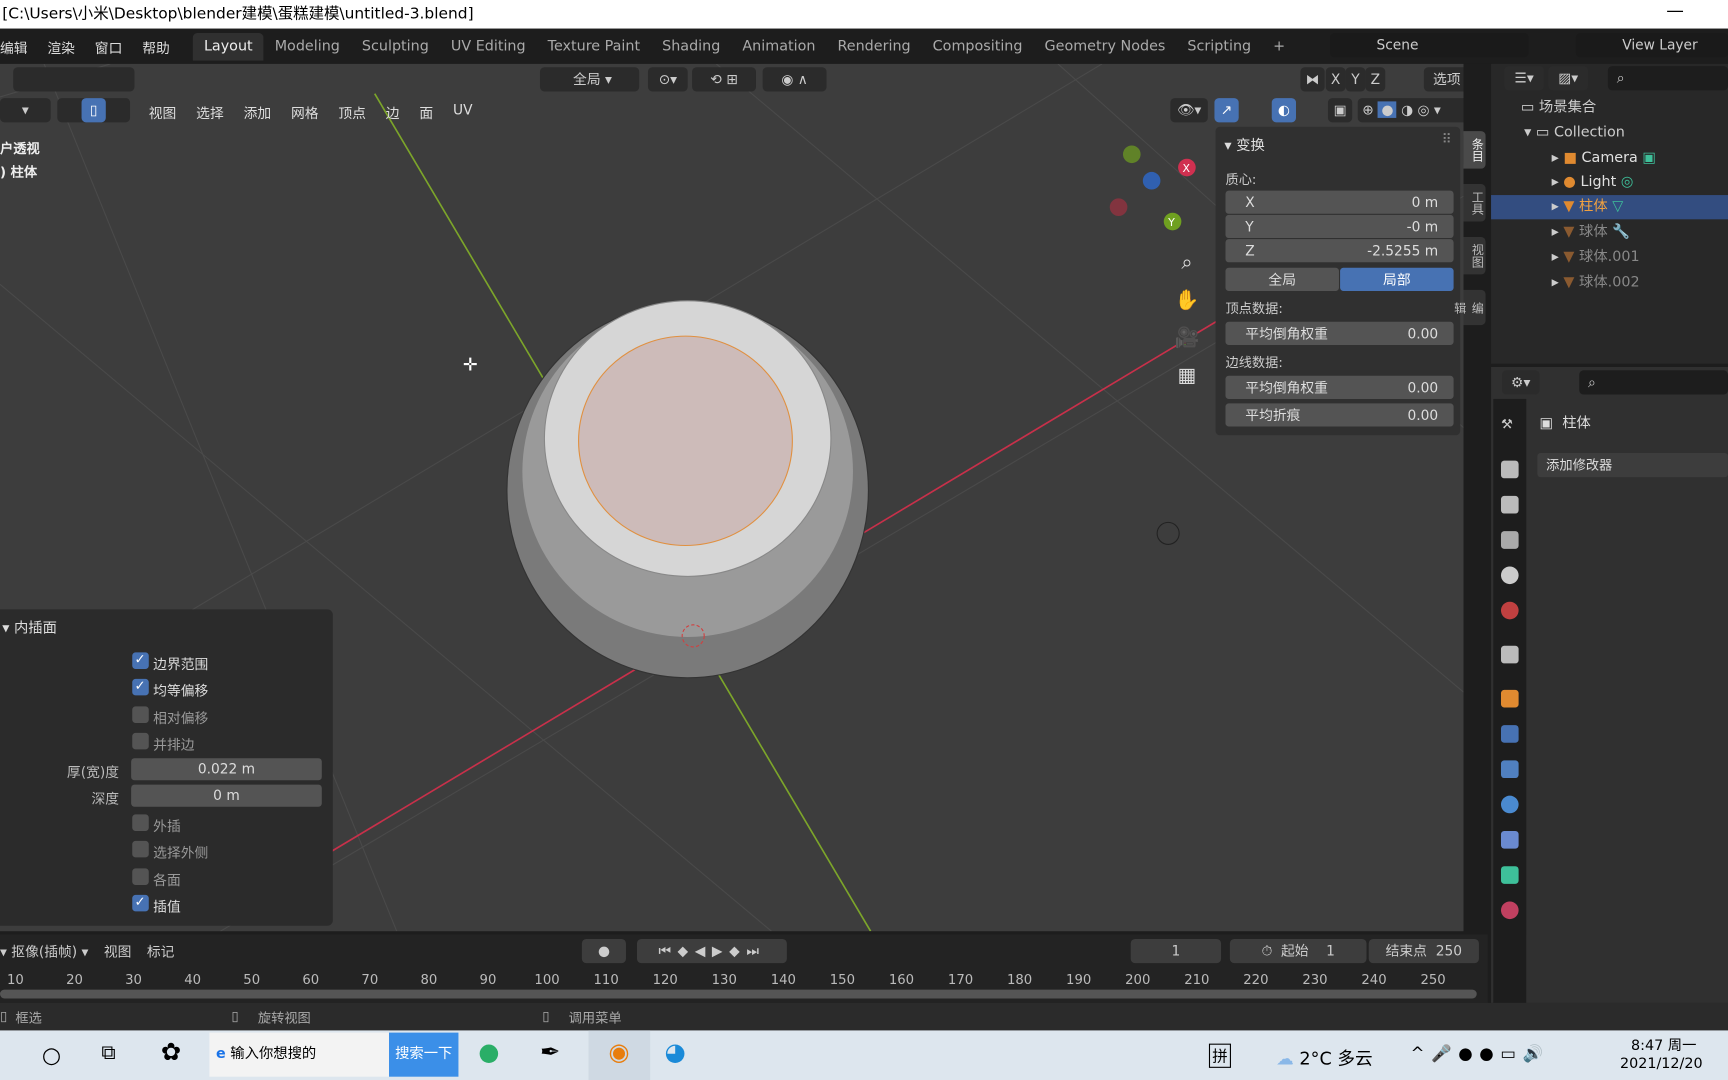  Describe the element at coordinates (1187, 300) in the screenshot. I see `pan-hand-icon: ✋` at that location.